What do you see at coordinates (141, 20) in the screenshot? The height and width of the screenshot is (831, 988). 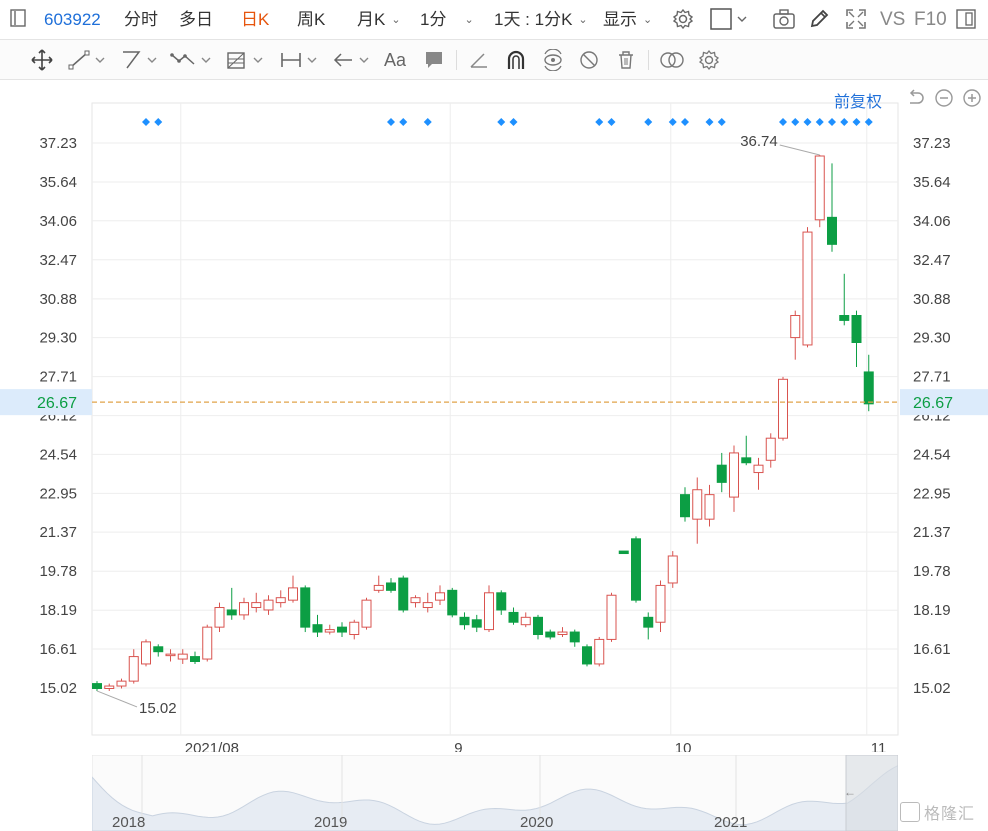 I see `tab-intraday: 分时` at bounding box center [141, 20].